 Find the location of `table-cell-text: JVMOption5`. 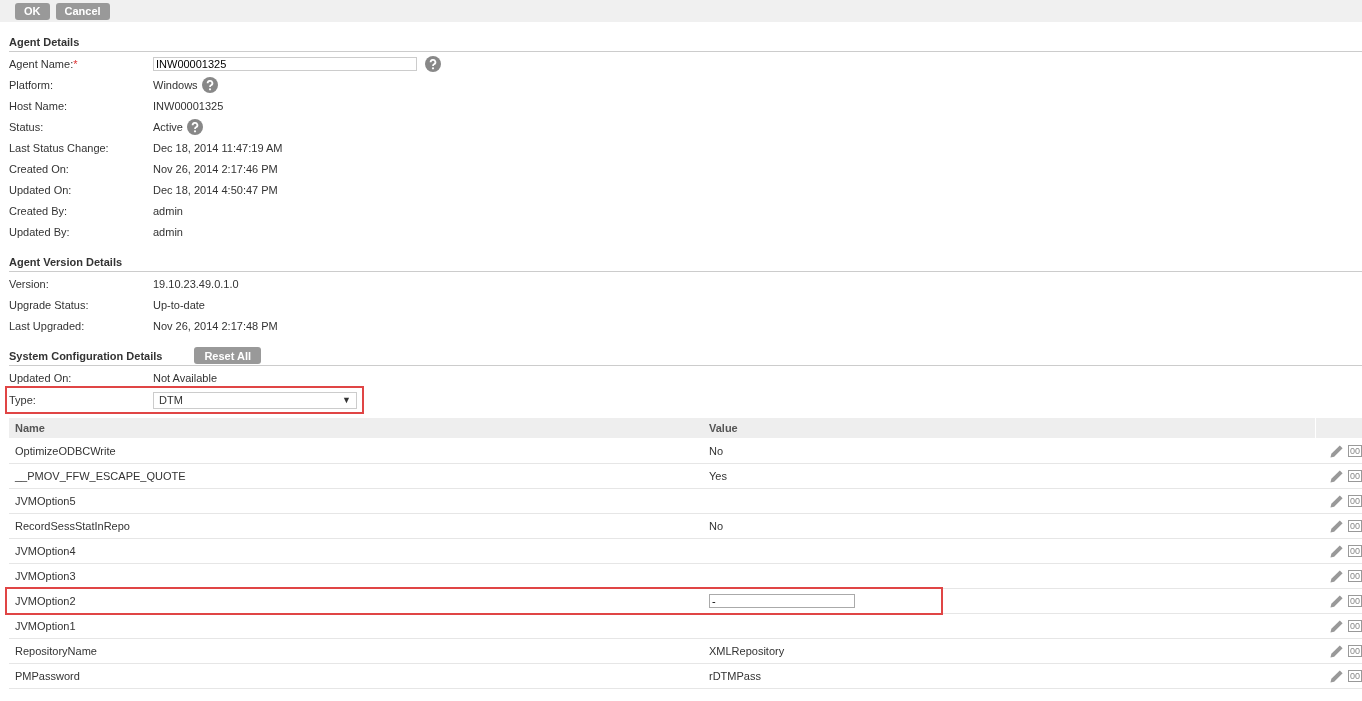

table-cell-text: JVMOption5 is located at coordinates (45, 501).